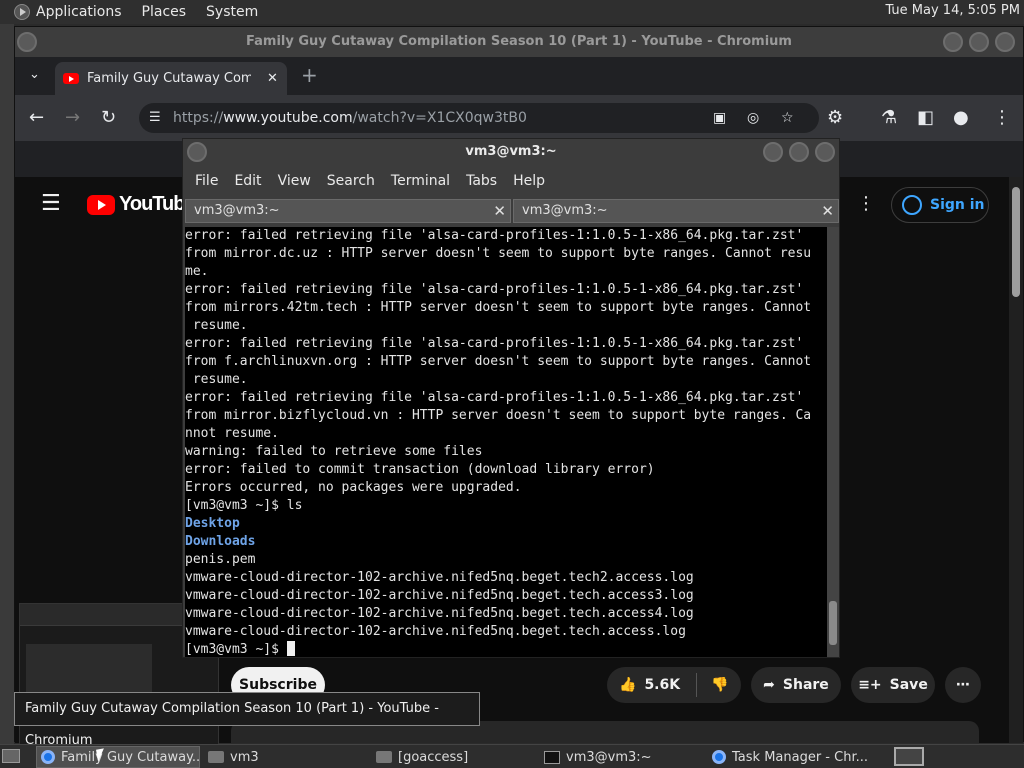  I want to click on terminal-minimize-button, so click(773, 152).